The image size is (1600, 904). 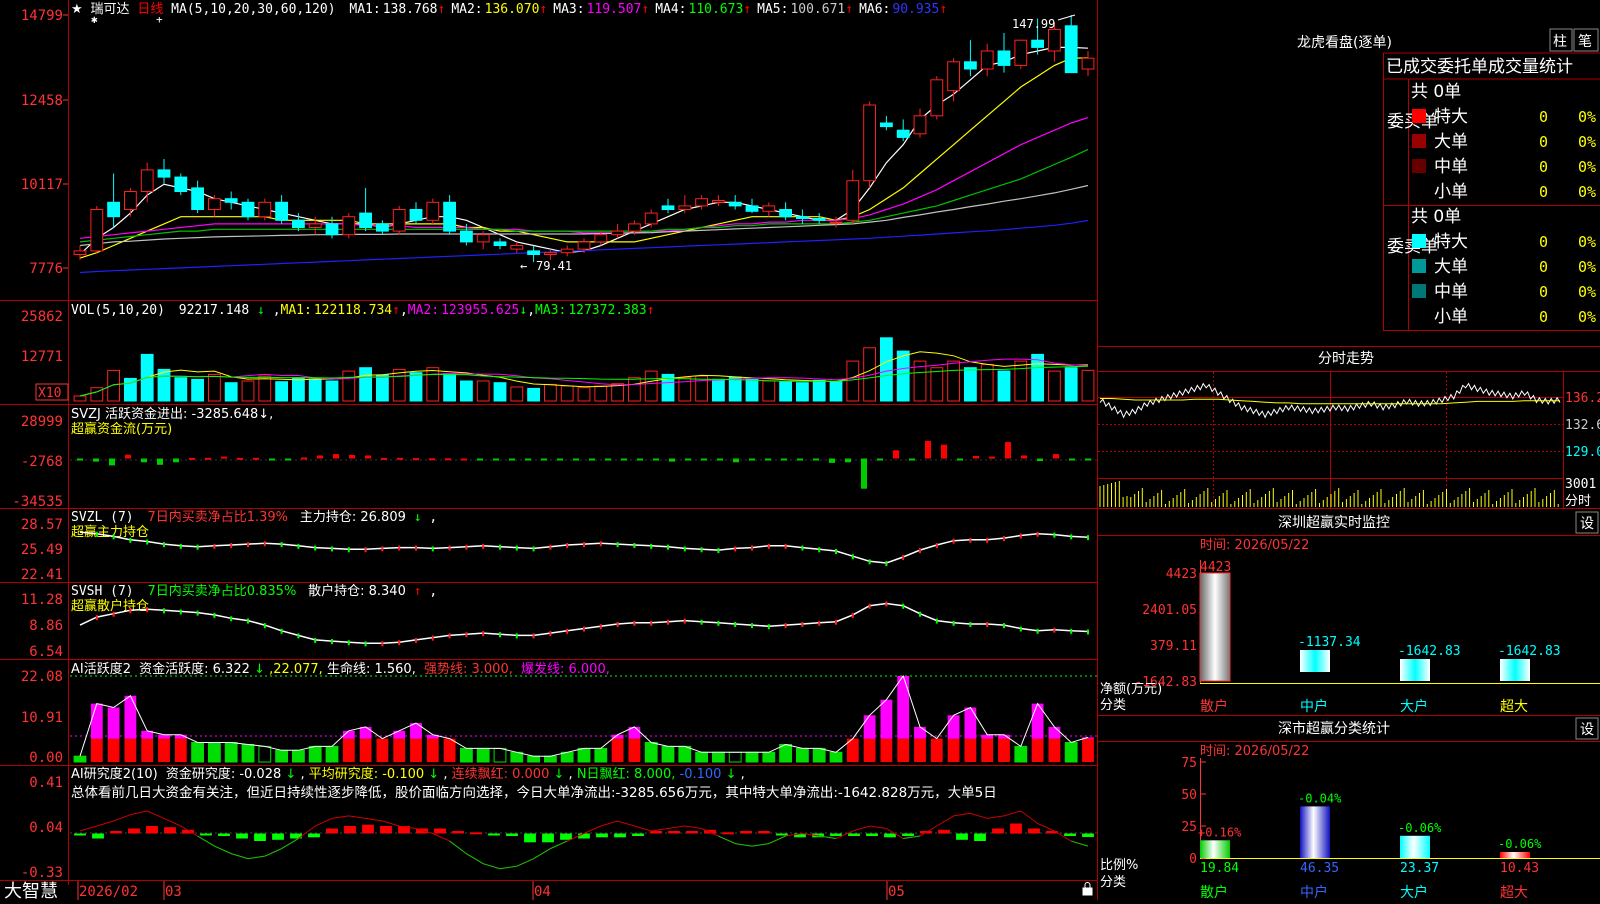 I want to click on stats-settings-button: 设, so click(x=1587, y=728).